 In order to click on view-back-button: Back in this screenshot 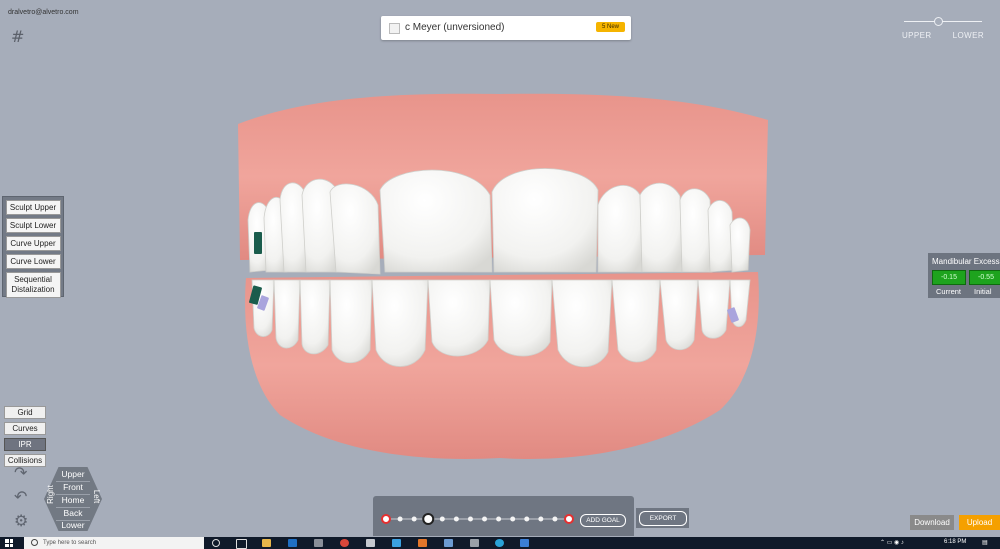, I will do `click(73, 513)`.